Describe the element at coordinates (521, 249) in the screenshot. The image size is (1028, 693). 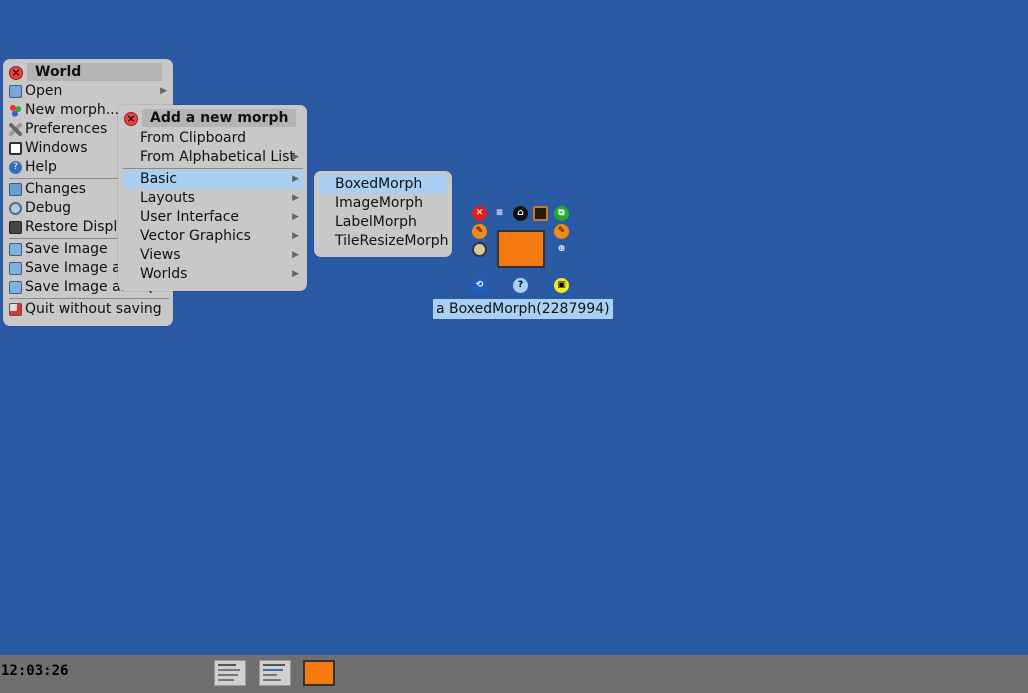
I see `boxed-morph` at that location.